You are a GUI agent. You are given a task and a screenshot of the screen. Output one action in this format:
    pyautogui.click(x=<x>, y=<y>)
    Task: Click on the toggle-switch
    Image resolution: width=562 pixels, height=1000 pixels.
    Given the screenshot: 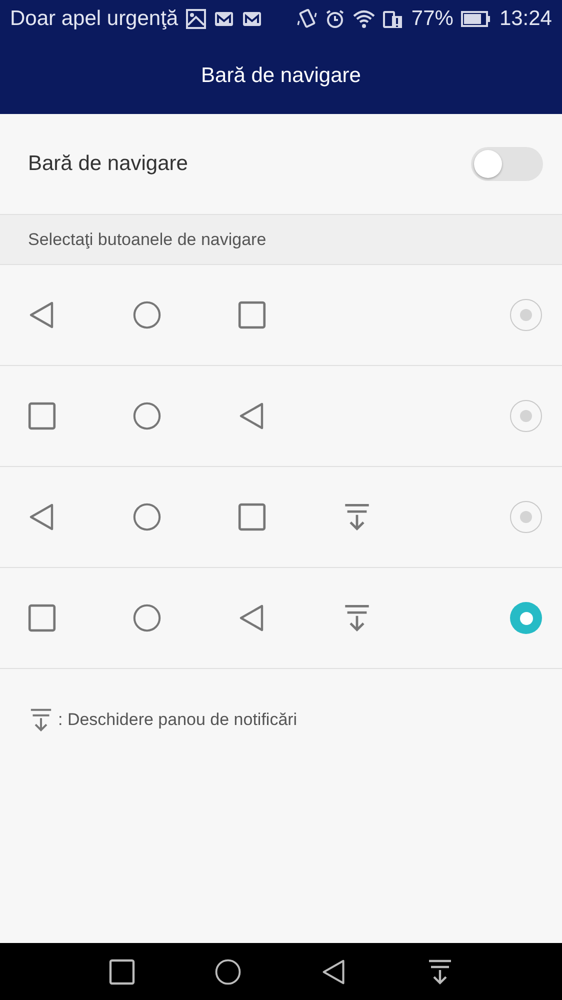 What is the action you would take?
    pyautogui.click(x=507, y=164)
    